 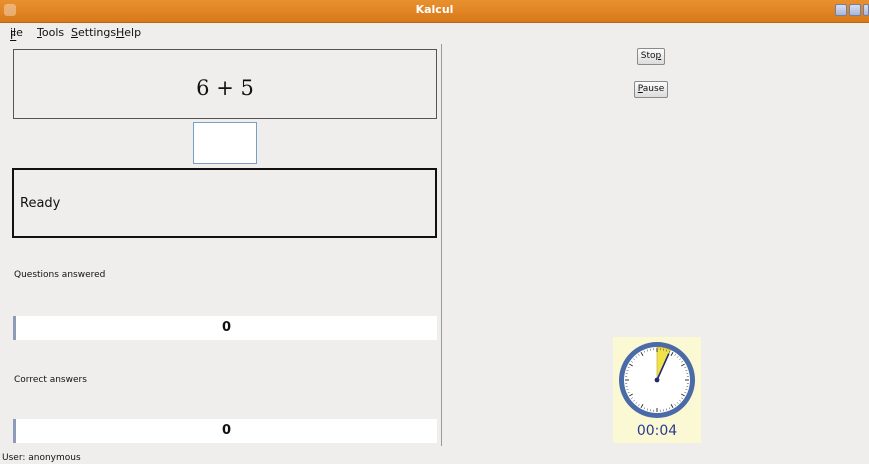 What do you see at coordinates (855, 10) in the screenshot?
I see `maximize-icon` at bounding box center [855, 10].